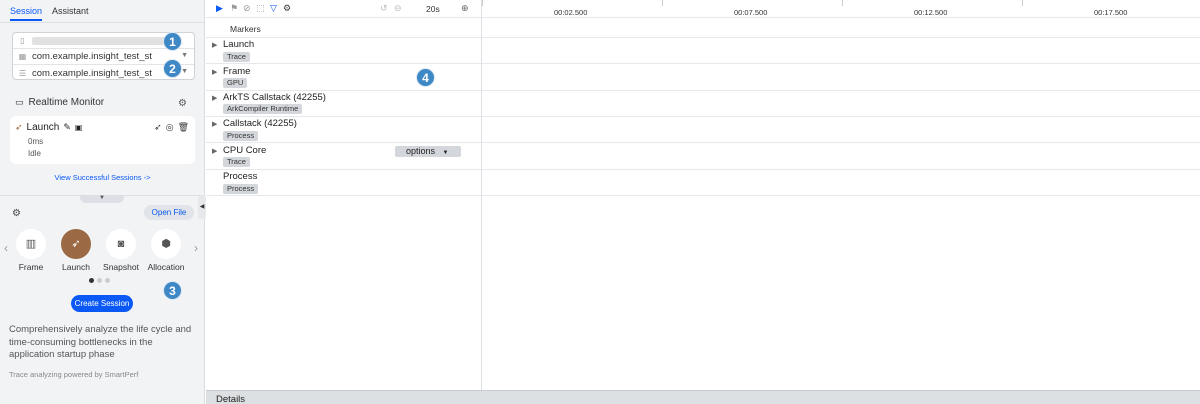  I want to click on tab-session: Session, so click(26, 13).